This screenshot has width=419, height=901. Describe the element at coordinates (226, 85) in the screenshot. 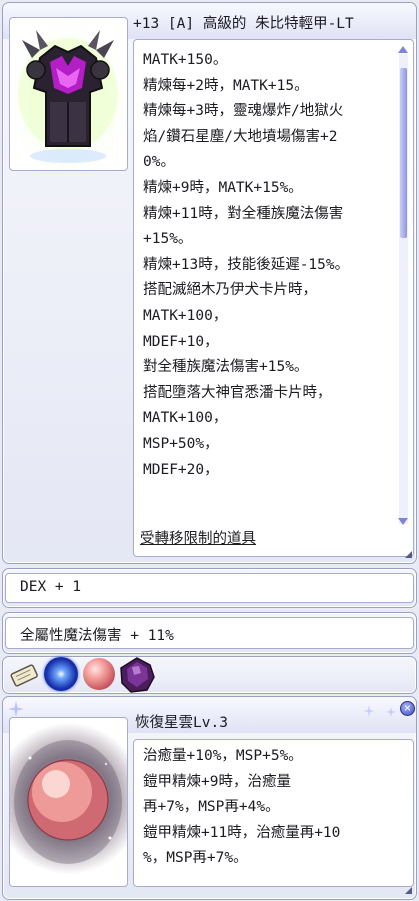

I see `description-line: 精煉每+2時，MATK+15。` at that location.